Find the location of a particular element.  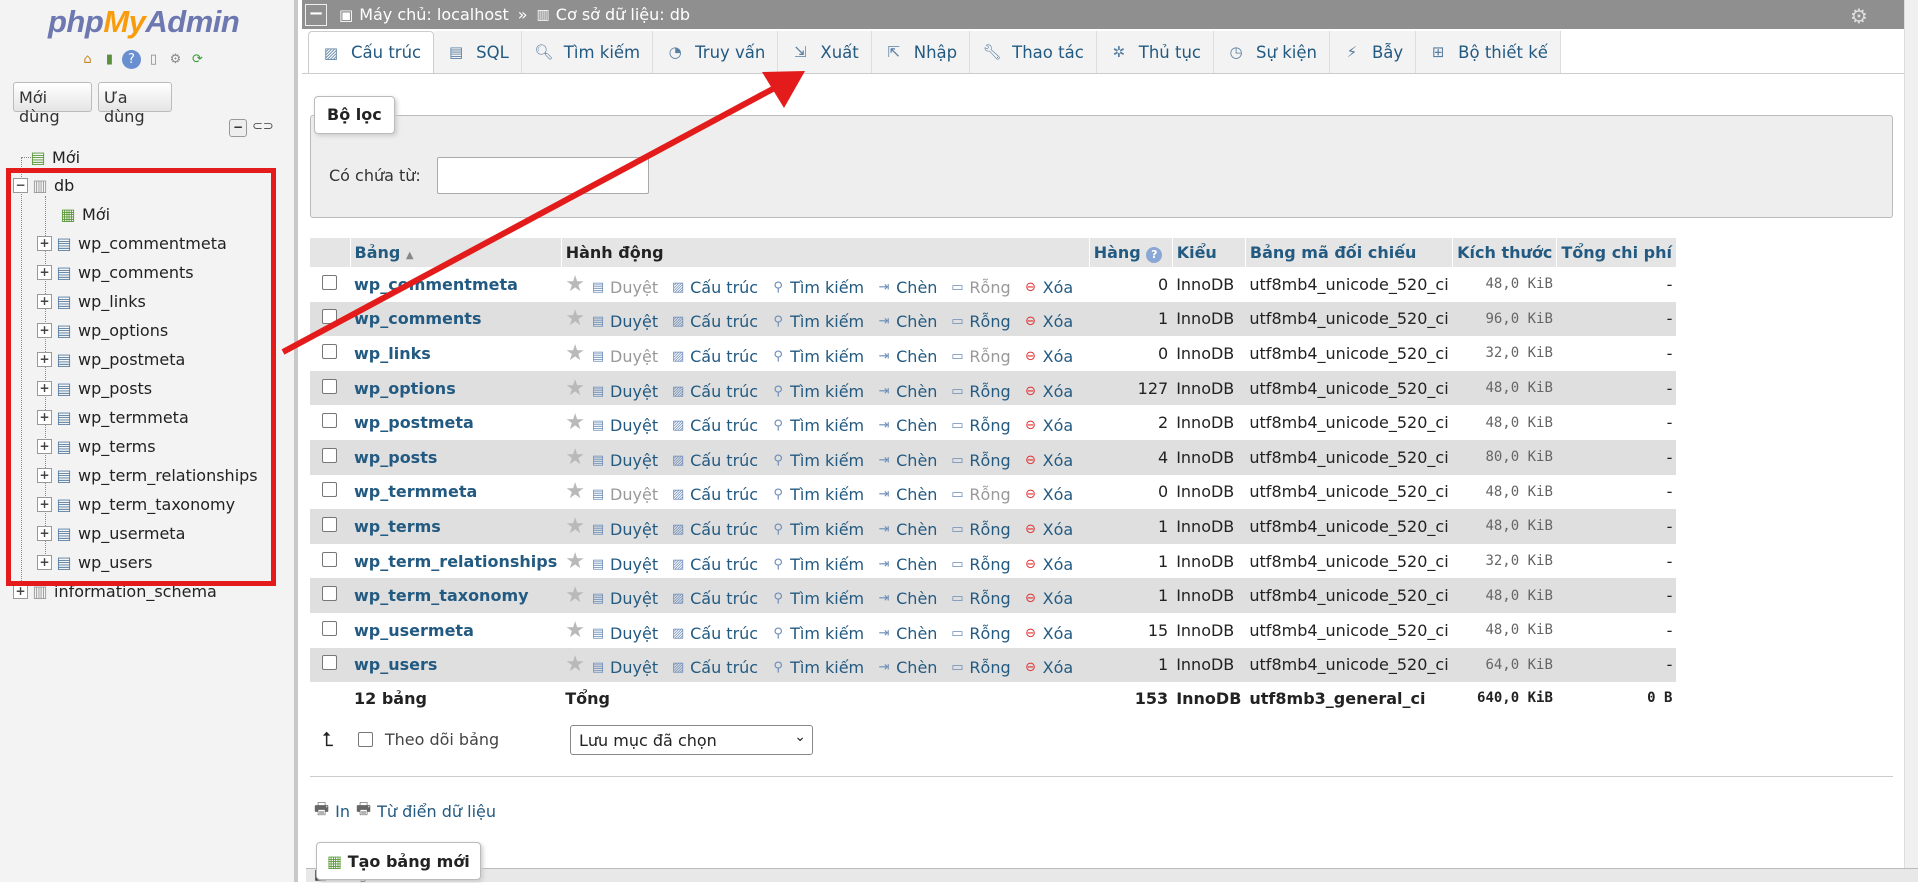

bulk-action-select: Lưu mục đã chọn ⌄ is located at coordinates (691, 740).